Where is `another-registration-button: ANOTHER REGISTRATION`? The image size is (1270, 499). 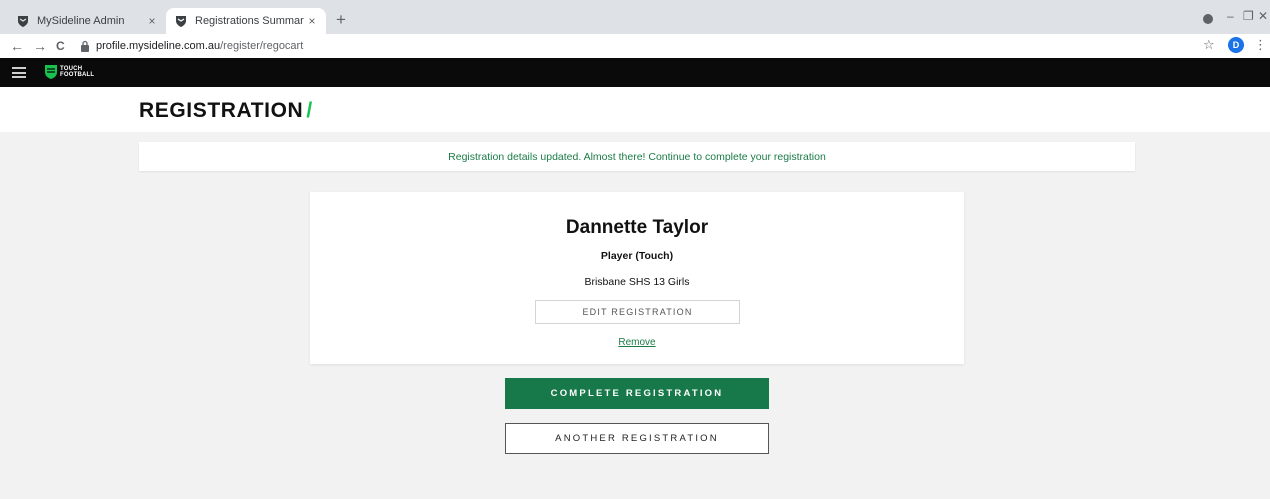
another-registration-button: ANOTHER REGISTRATION is located at coordinates (637, 438).